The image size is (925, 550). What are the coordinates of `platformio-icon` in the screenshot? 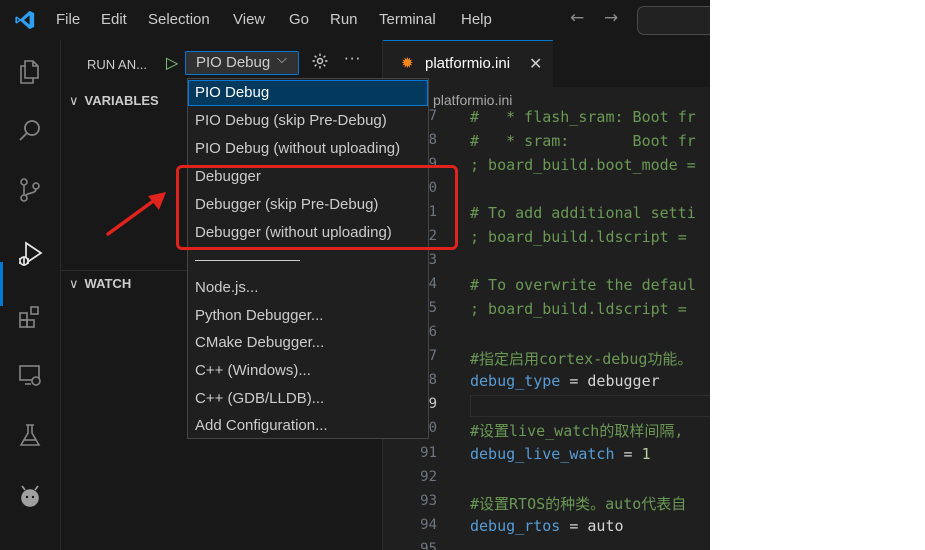 It's located at (30, 496).